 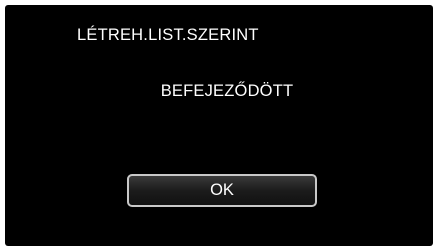 I want to click on screen-title: LÉTREH.LIST.SZERINT, so click(x=168, y=35).